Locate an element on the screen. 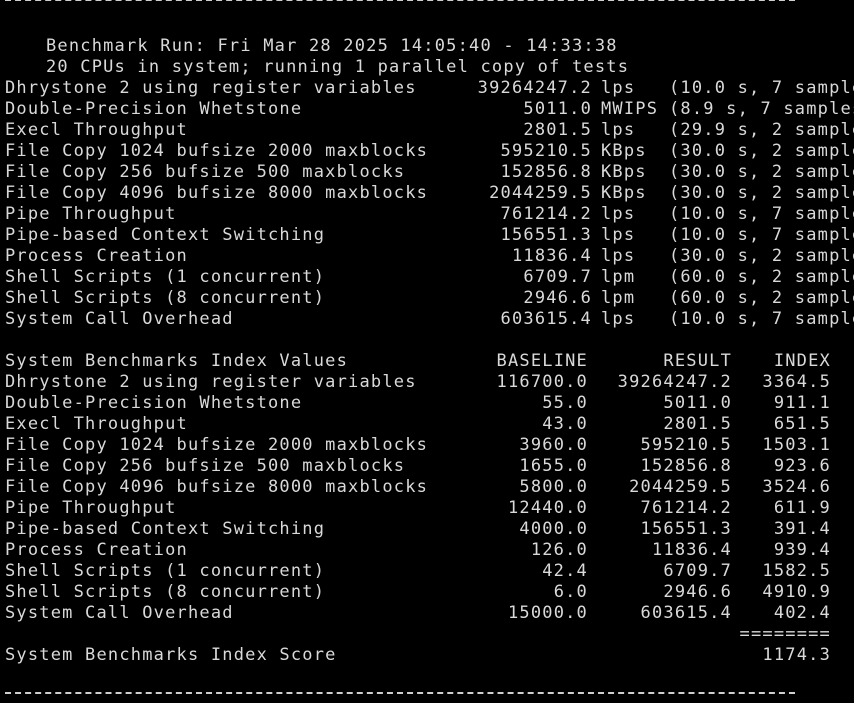  index-row-index: 651.5 is located at coordinates (802, 424).